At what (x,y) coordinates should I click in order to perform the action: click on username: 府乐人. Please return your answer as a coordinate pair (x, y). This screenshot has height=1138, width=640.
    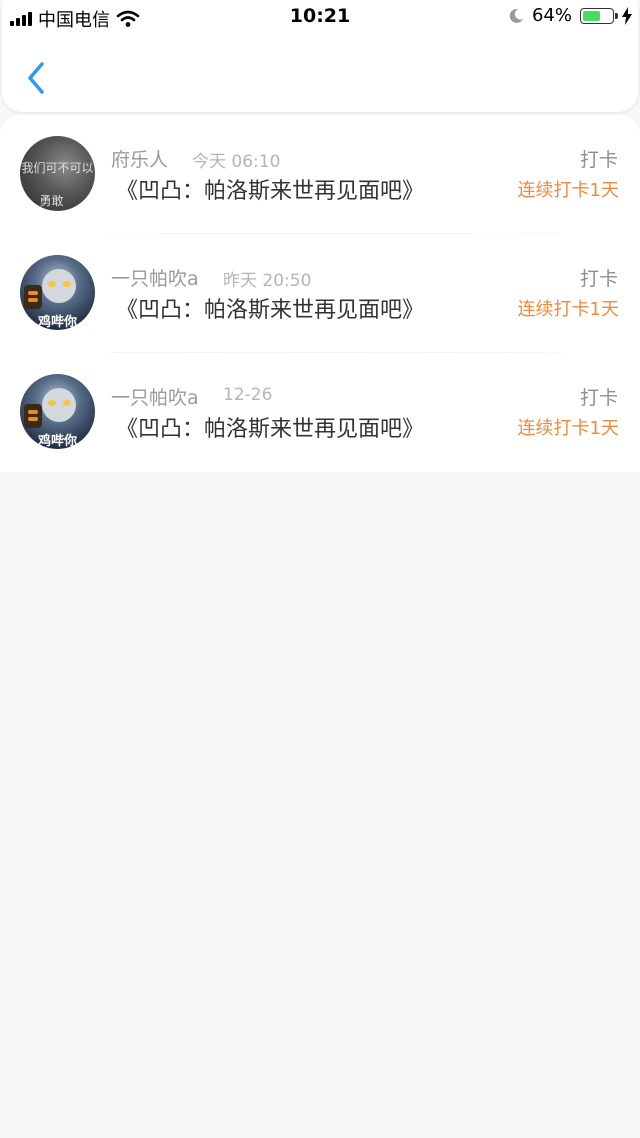
    Looking at the image, I should click on (139, 158).